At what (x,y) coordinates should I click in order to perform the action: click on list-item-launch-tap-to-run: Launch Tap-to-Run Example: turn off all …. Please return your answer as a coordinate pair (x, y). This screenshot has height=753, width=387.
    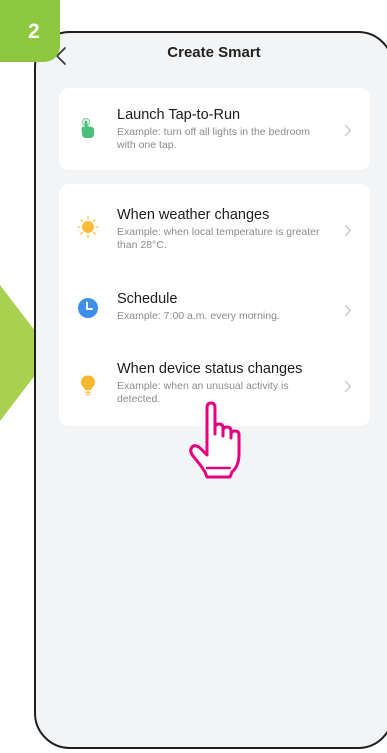
    Looking at the image, I should click on (214, 129).